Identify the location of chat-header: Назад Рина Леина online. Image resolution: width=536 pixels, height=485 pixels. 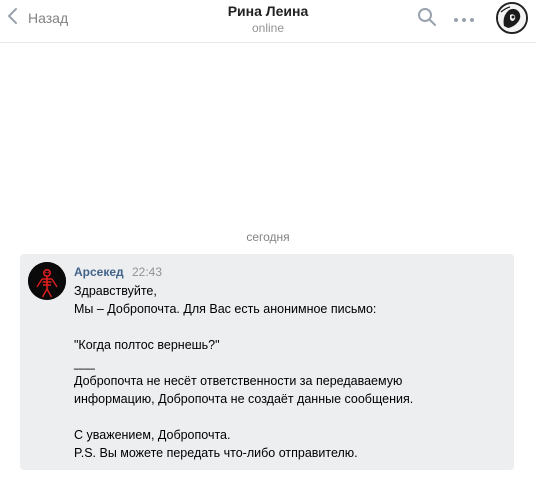
(268, 21).